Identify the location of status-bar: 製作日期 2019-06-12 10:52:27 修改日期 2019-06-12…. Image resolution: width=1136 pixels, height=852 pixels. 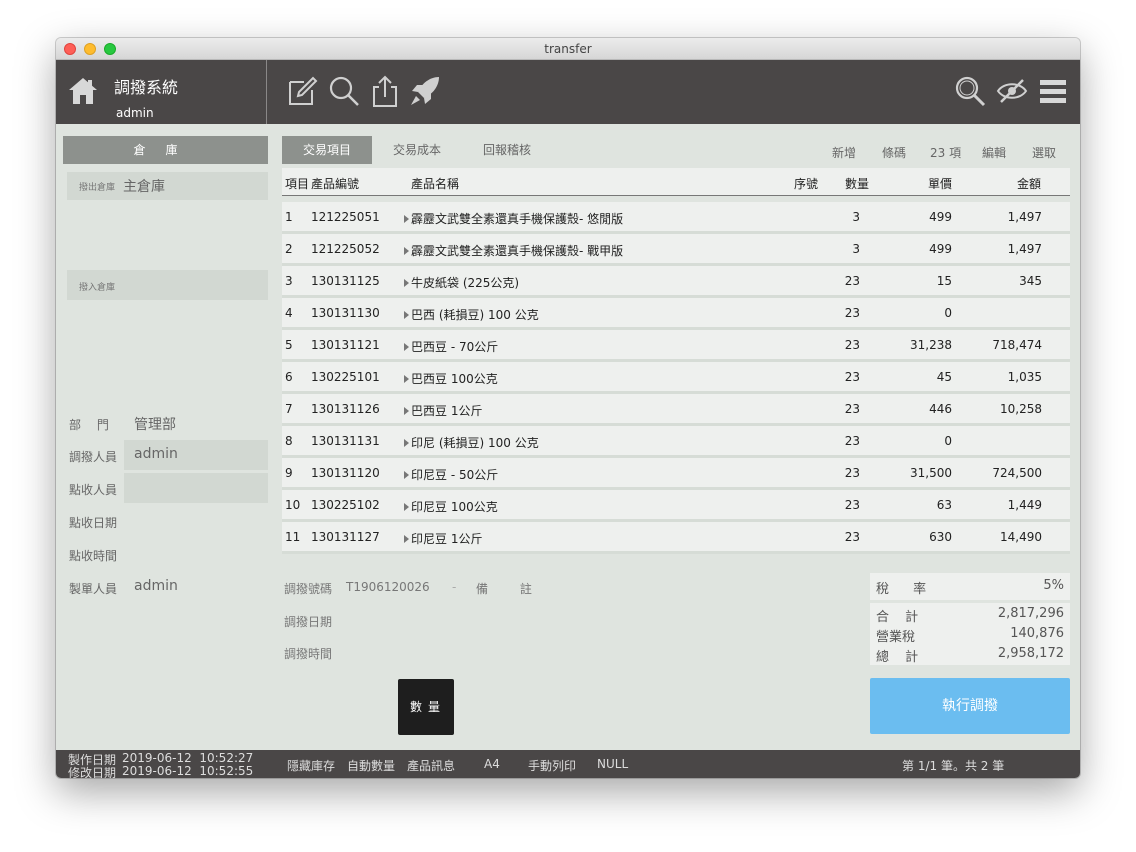
(568, 764).